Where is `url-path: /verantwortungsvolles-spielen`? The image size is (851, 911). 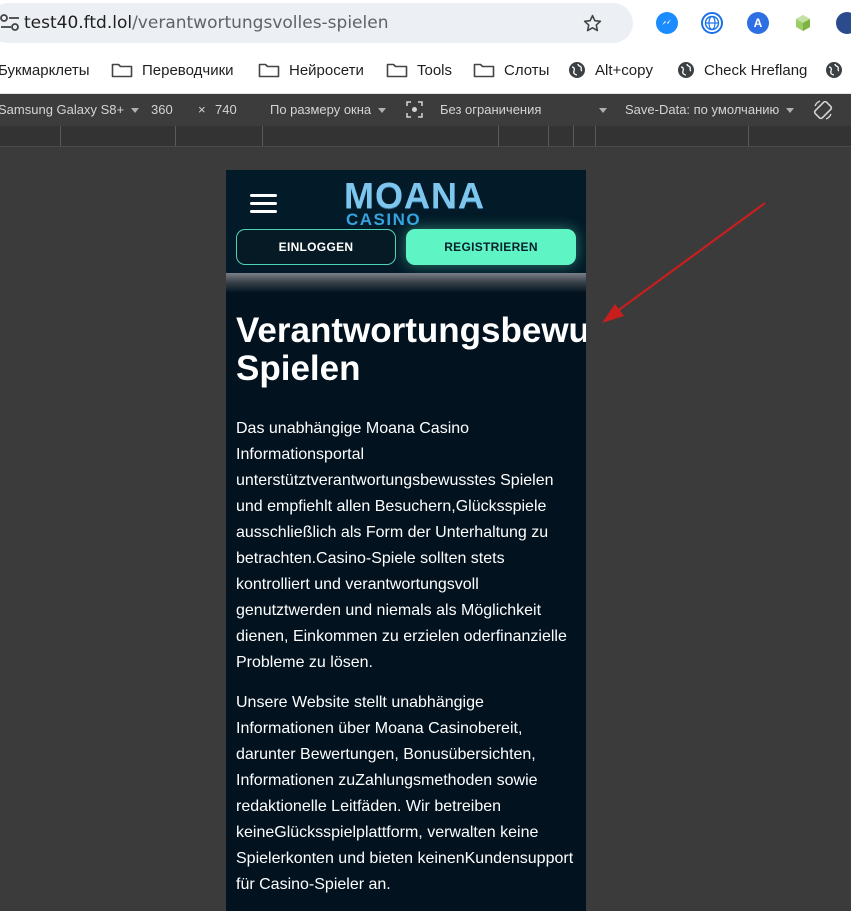
url-path: /verantwortungsvolles-spielen is located at coordinates (260, 23).